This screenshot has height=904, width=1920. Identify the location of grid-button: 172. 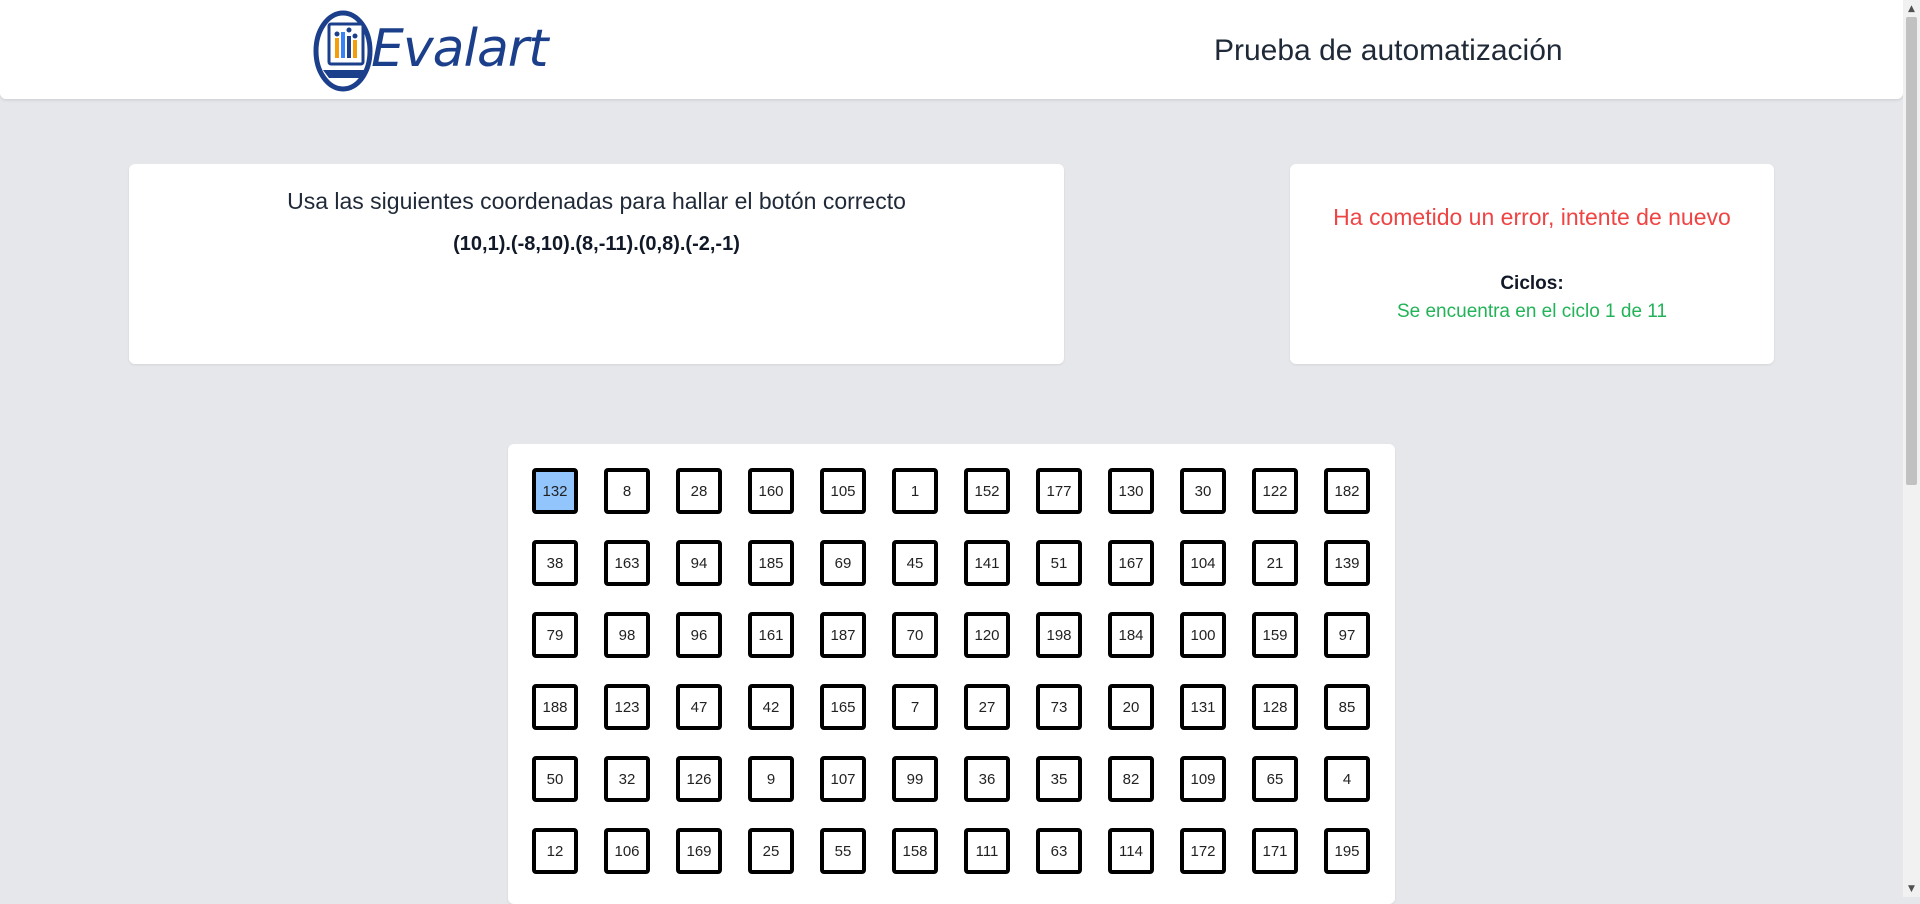
(1203, 851).